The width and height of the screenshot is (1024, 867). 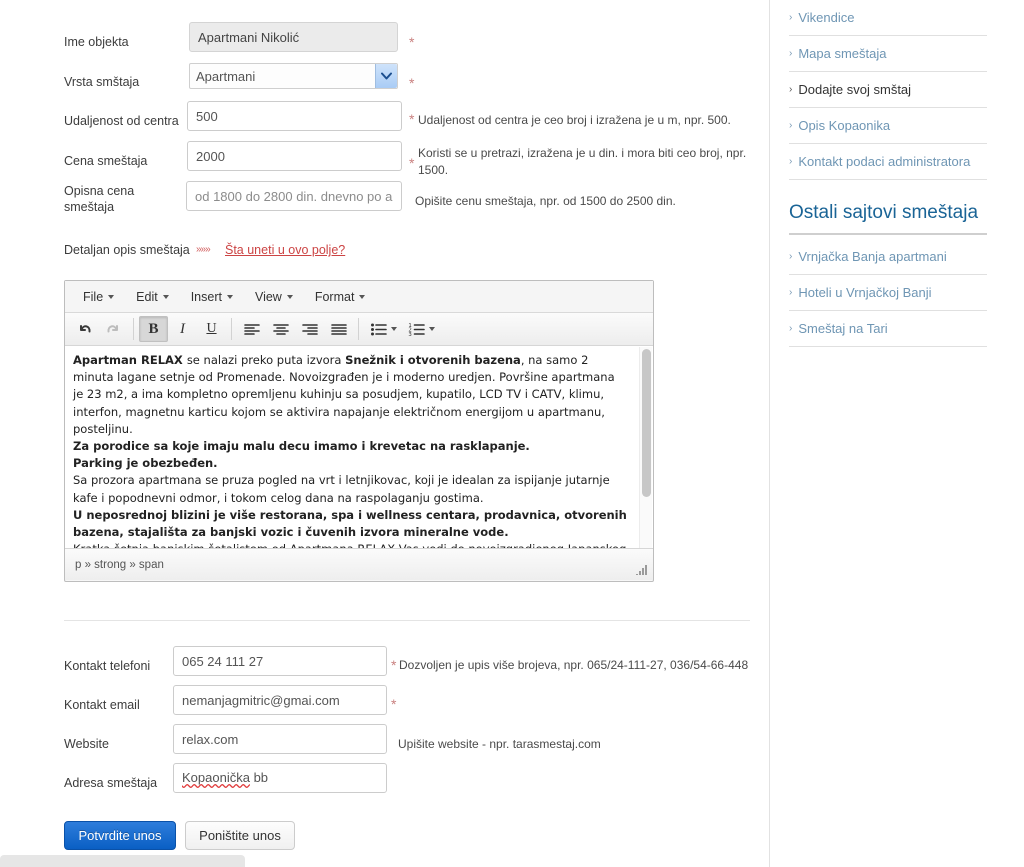 What do you see at coordinates (280, 700) in the screenshot?
I see `input-kontakt-email` at bounding box center [280, 700].